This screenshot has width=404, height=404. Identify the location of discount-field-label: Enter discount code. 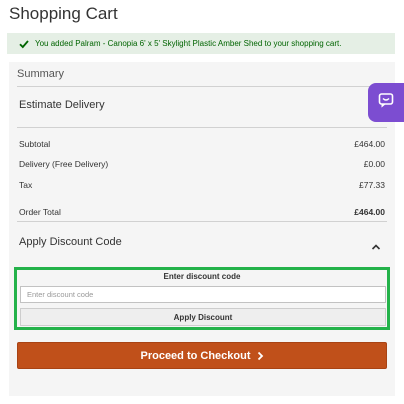
(202, 276).